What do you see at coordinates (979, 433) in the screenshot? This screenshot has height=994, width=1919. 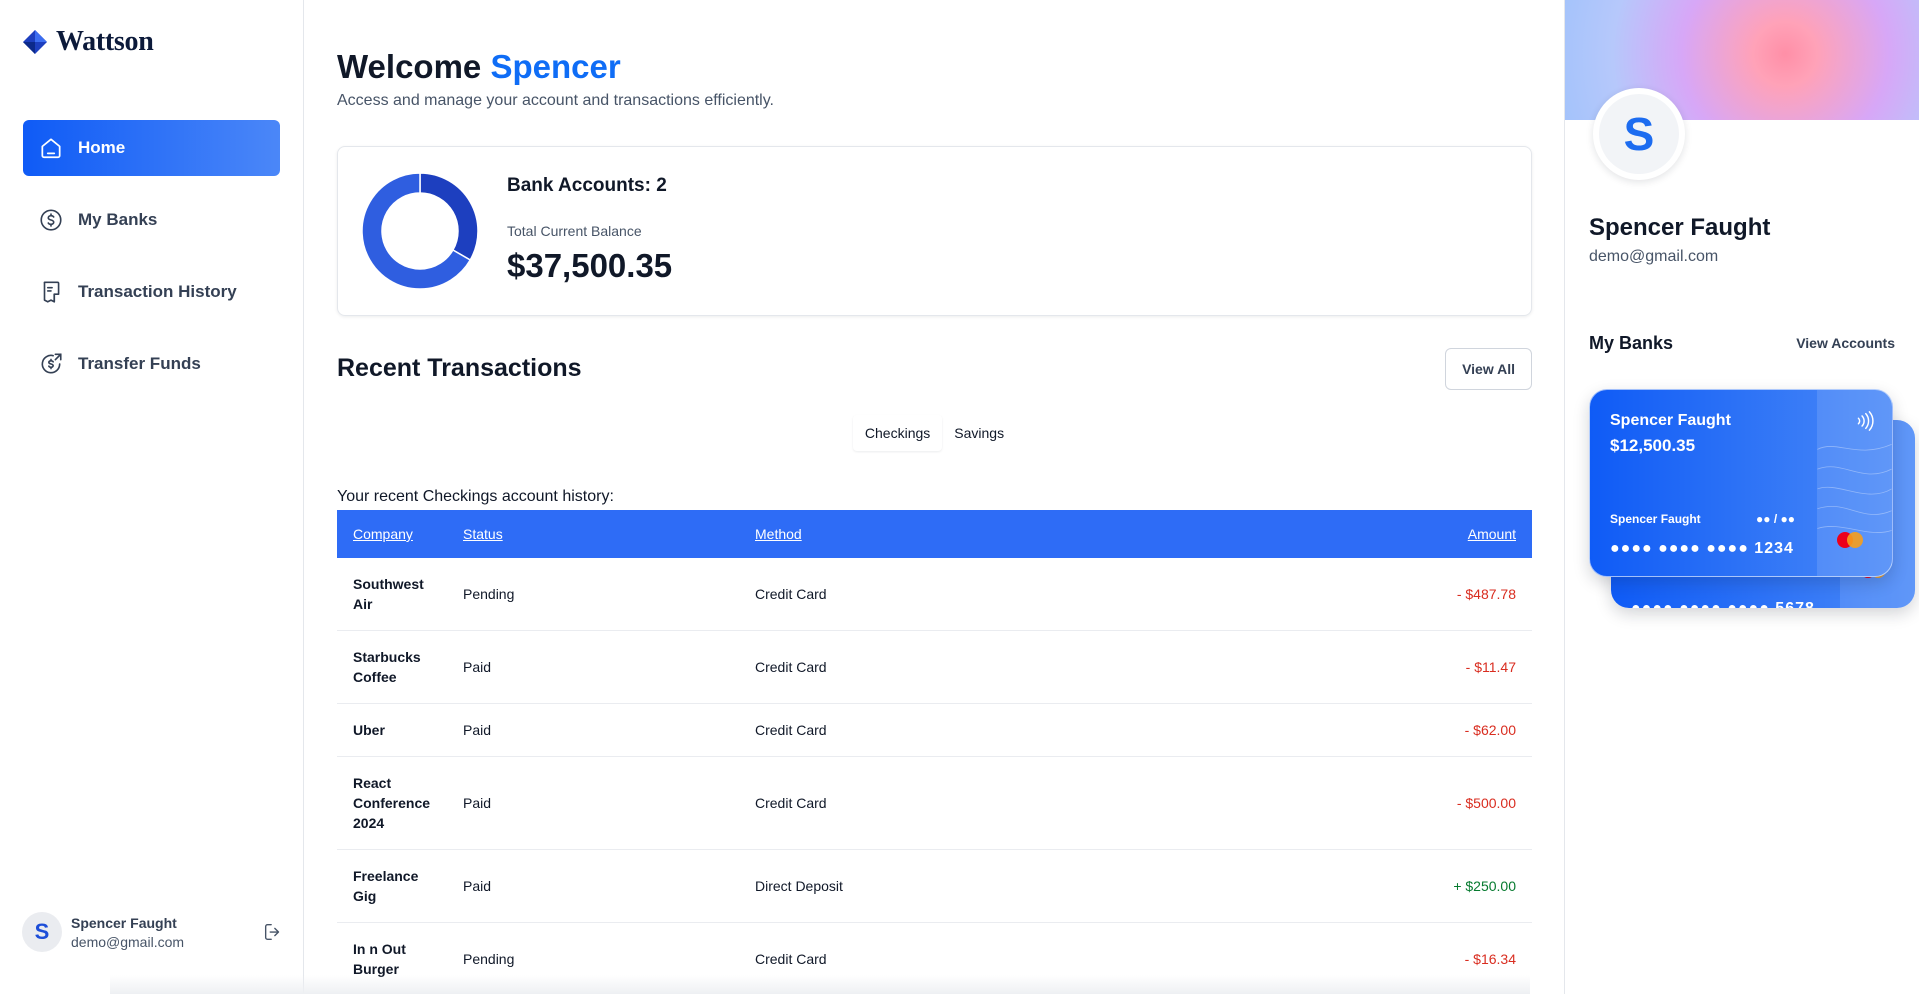 I see `tab-savings: Savings` at bounding box center [979, 433].